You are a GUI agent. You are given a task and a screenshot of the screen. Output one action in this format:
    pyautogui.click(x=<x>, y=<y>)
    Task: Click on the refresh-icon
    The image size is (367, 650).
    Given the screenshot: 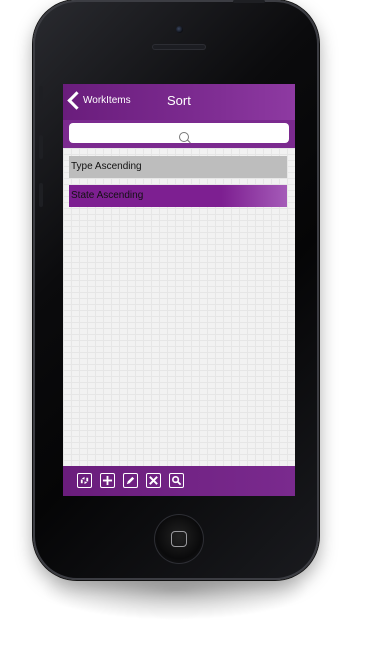 What is the action you would take?
    pyautogui.click(x=84, y=480)
    